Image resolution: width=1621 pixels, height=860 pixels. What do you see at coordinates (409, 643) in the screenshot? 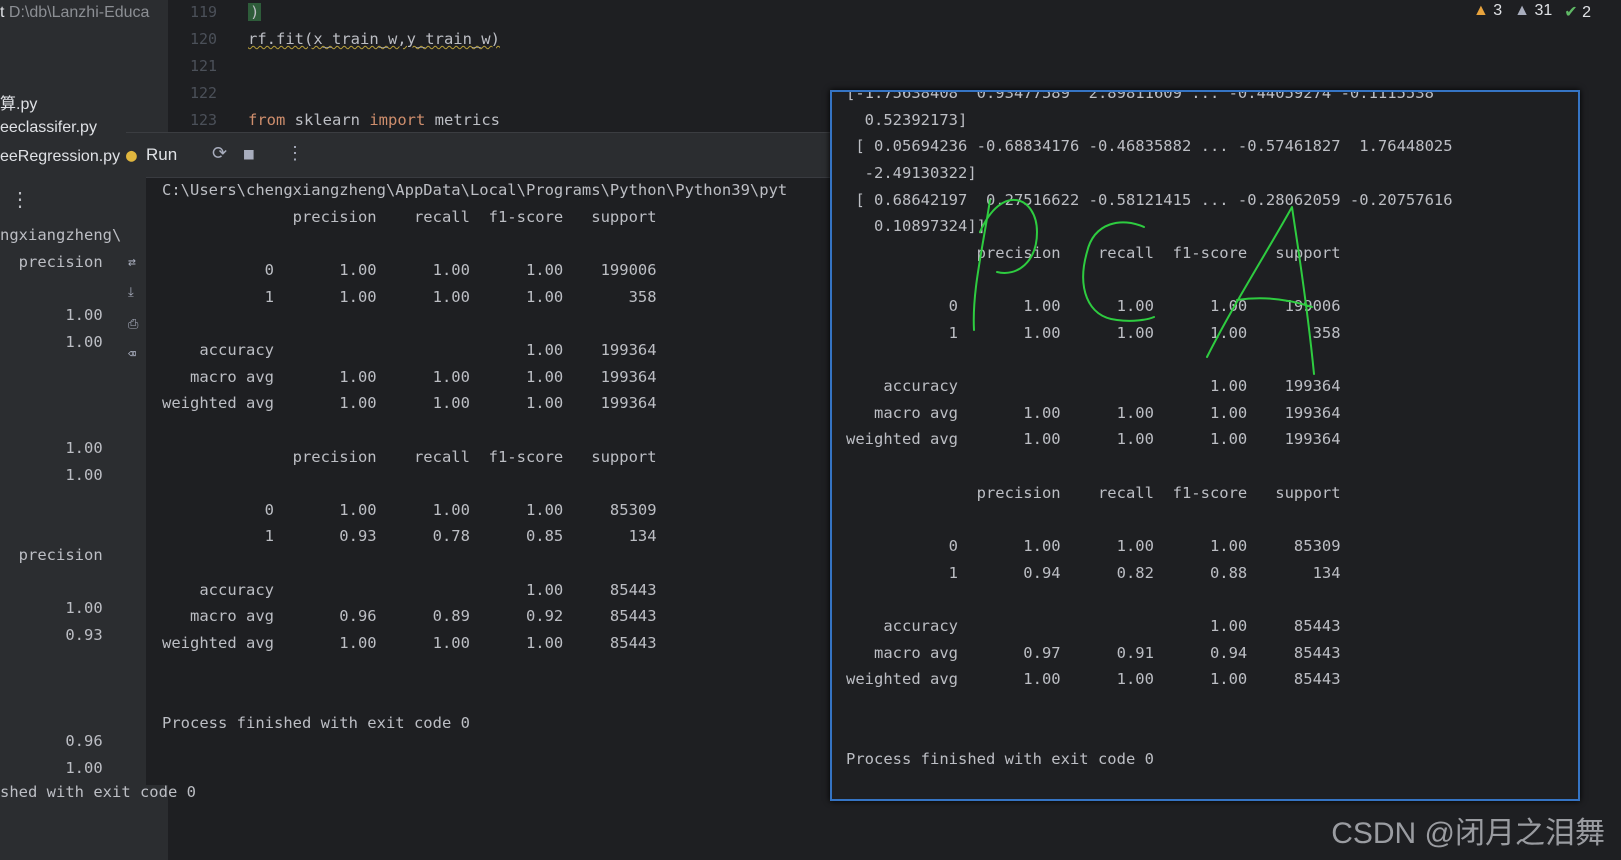
I see `console-line: weighted avg 1.00 1.00 1.00 85443` at bounding box center [409, 643].